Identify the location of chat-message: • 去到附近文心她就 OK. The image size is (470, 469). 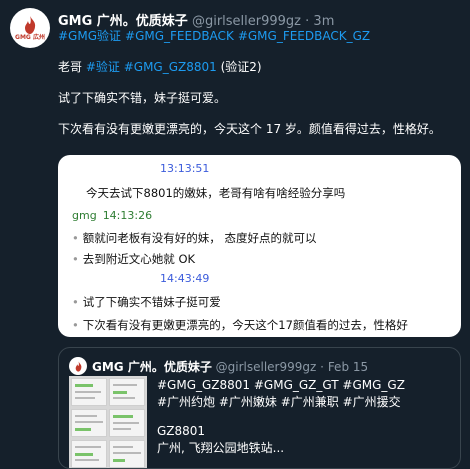
(133, 259).